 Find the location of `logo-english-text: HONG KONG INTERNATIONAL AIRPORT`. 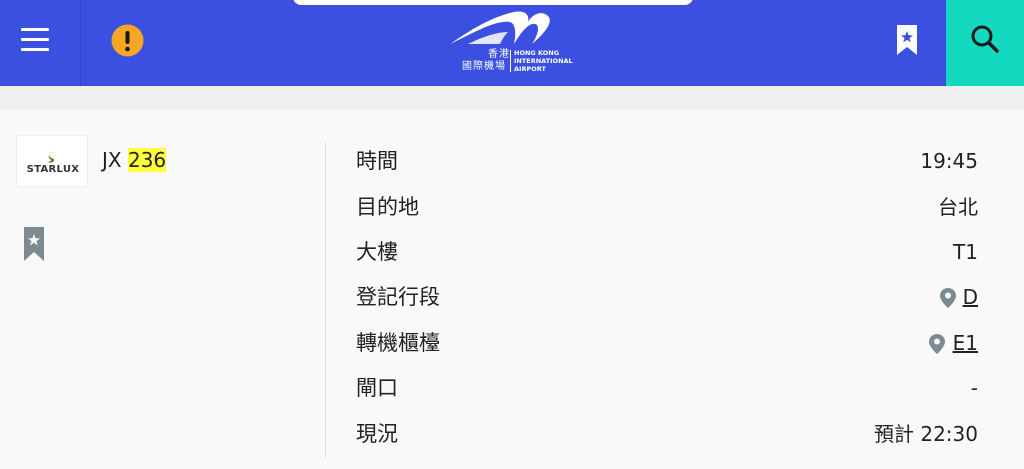

logo-english-text: HONG KONG INTERNATIONAL AIRPORT is located at coordinates (543, 61).